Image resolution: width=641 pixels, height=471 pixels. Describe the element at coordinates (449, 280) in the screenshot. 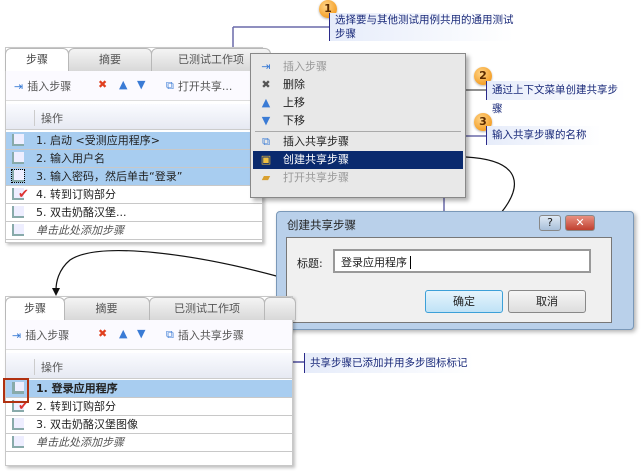

I see `dialog-body: 标题: 登录应用程序 确定 取消` at that location.